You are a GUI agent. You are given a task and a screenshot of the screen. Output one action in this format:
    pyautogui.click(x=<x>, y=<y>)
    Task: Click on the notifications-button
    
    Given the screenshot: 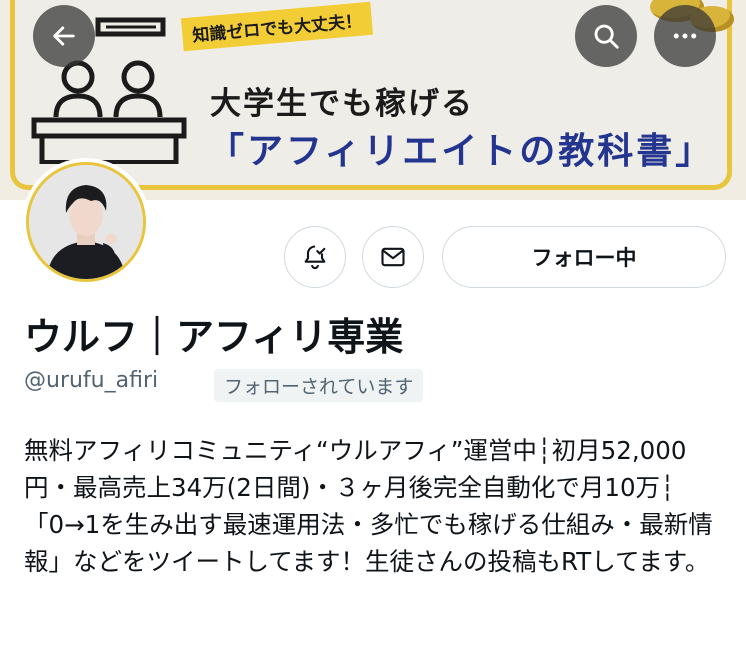 What is the action you would take?
    pyautogui.click(x=315, y=257)
    